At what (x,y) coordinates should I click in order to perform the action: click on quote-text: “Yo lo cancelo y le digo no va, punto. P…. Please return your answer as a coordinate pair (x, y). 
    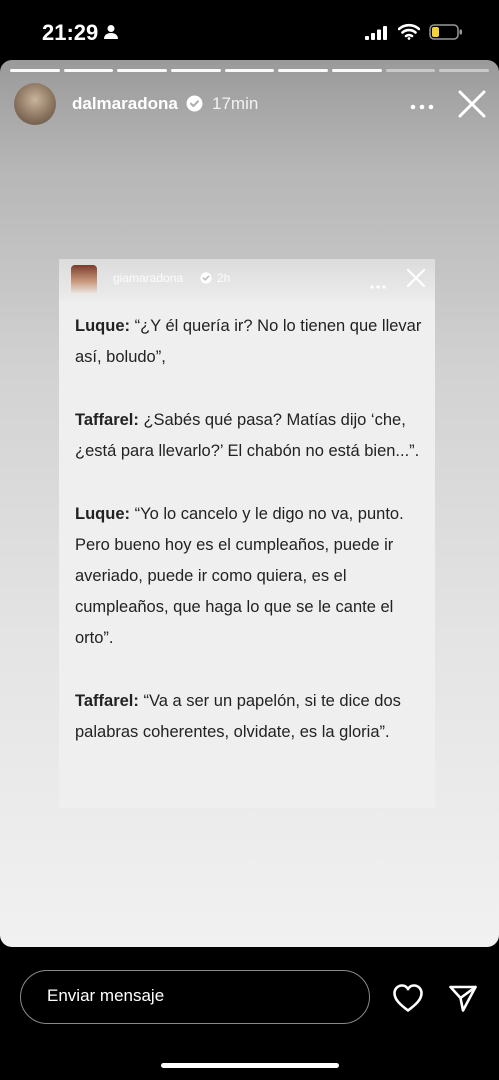
    Looking at the image, I should click on (239, 576).